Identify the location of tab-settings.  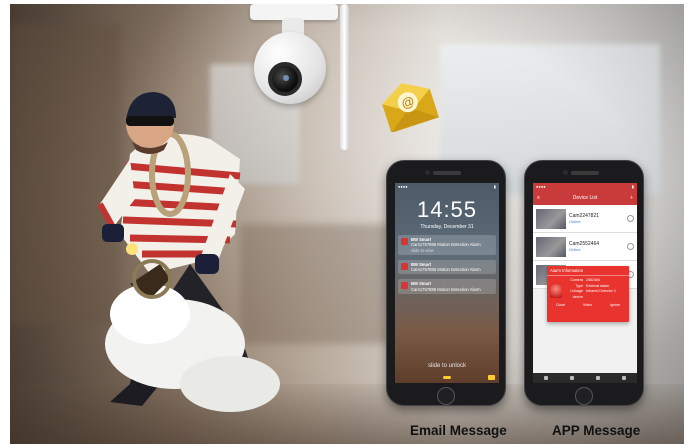
(624, 378).